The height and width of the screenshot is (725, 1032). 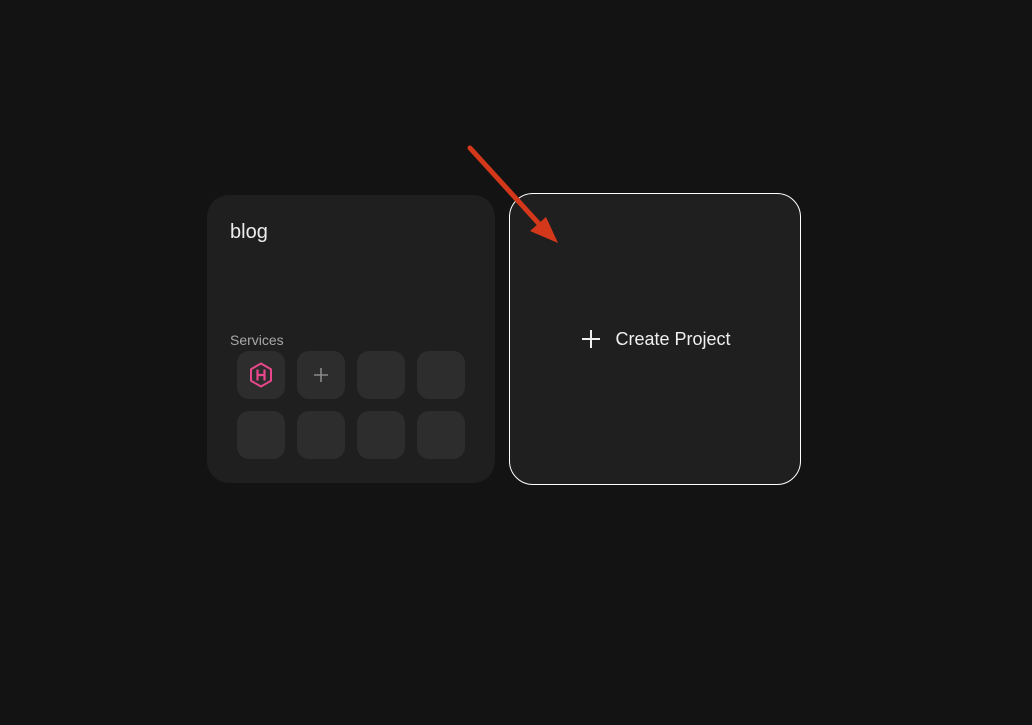 I want to click on add-service-button, so click(x=321, y=375).